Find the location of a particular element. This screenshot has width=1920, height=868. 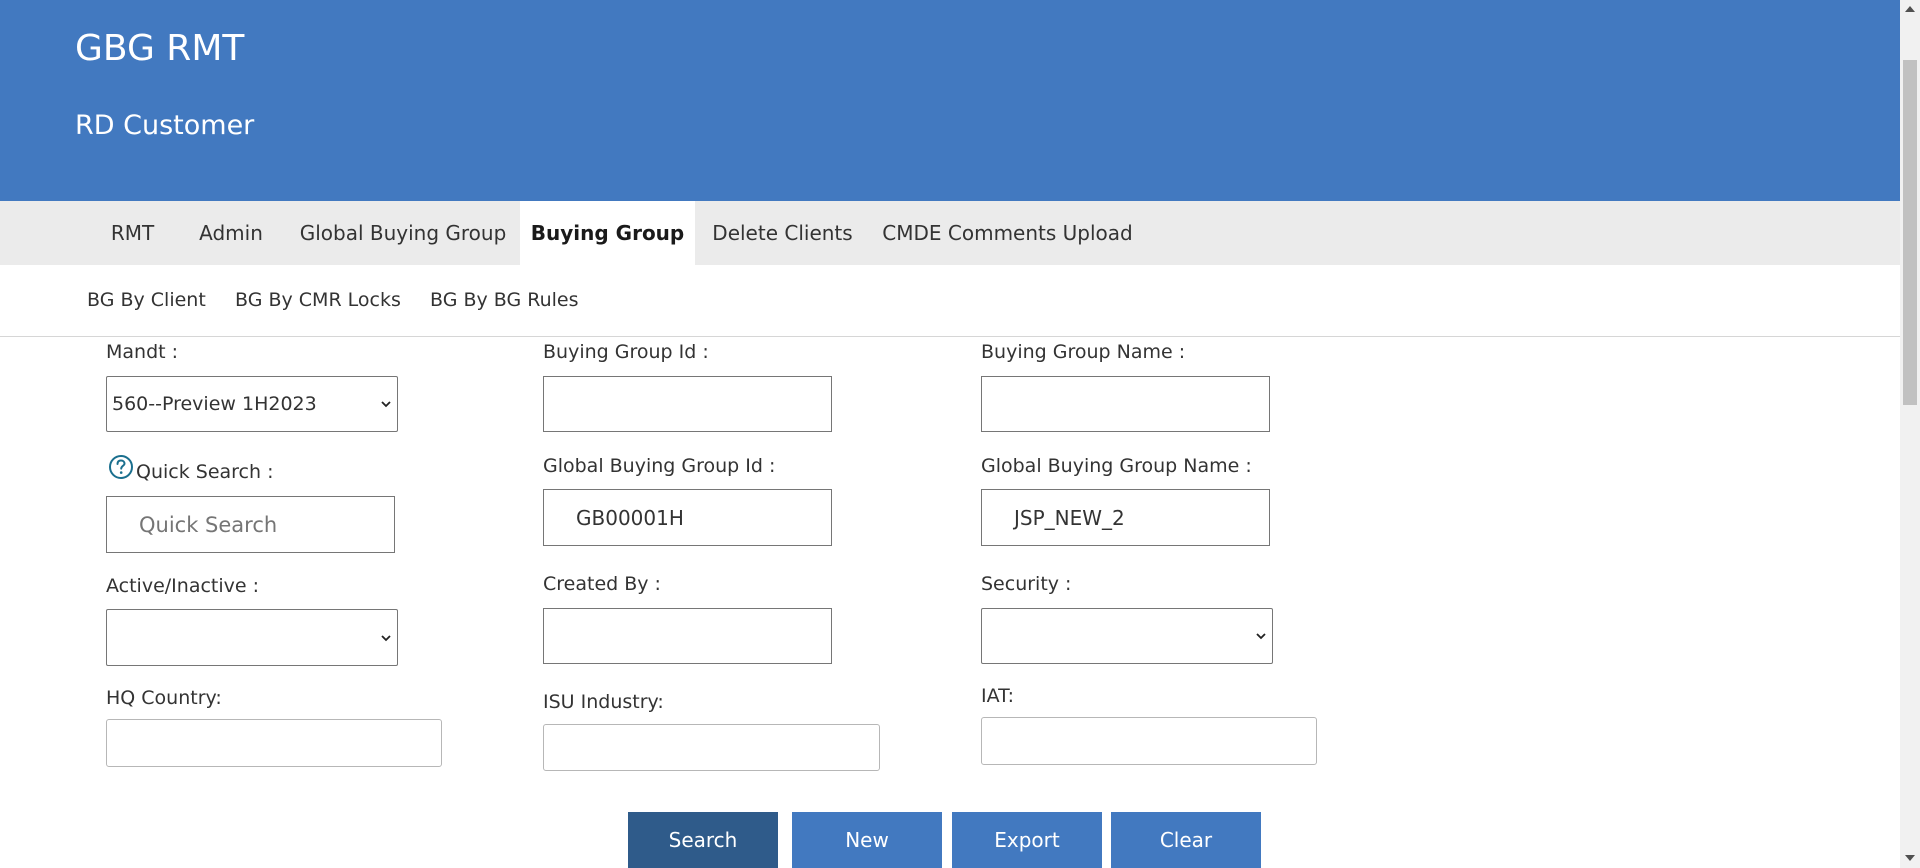

active-inactive-select is located at coordinates (252, 637).